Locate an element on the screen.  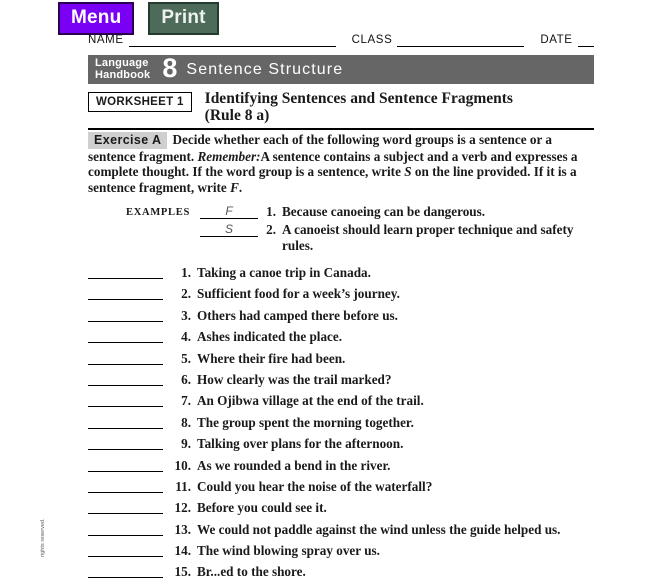
item-text: Br...ed to the shore. is located at coordinates (251, 572).